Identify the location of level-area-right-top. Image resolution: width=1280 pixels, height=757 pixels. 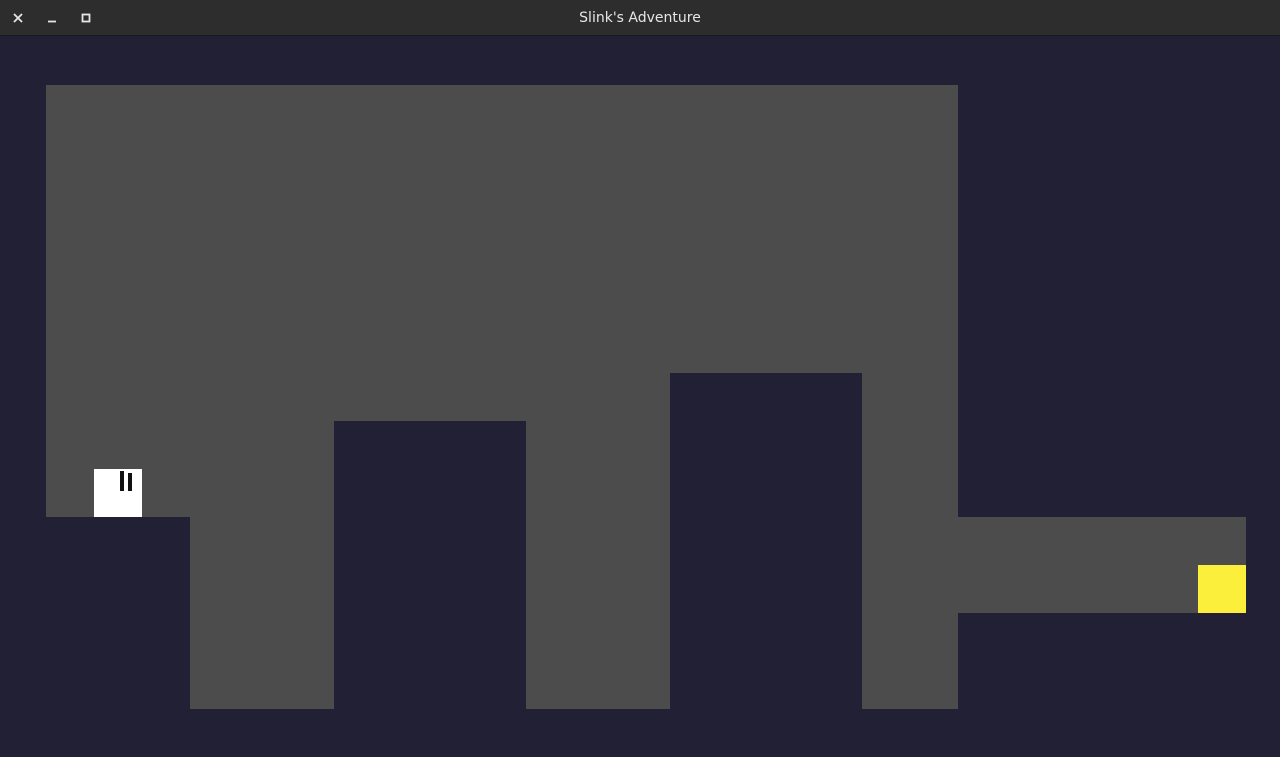
(766, 349).